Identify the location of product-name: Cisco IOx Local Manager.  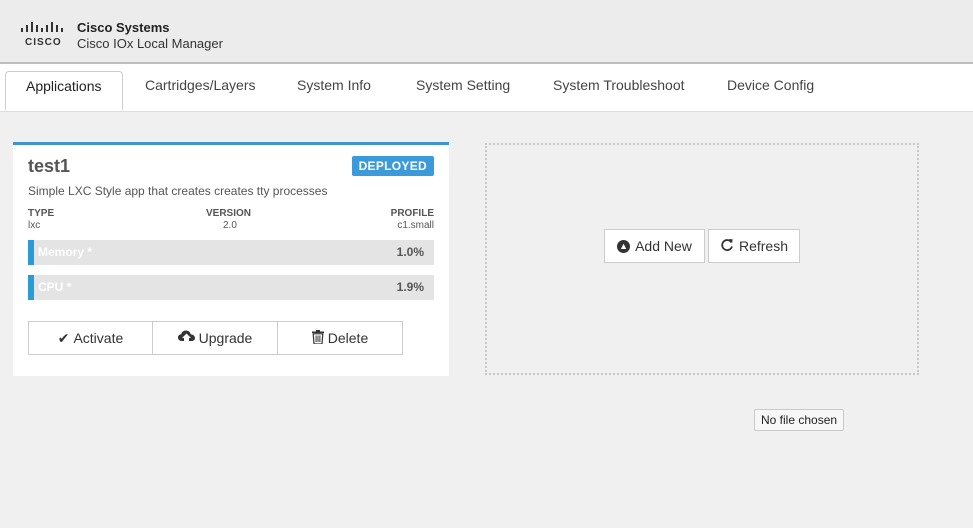
(150, 43).